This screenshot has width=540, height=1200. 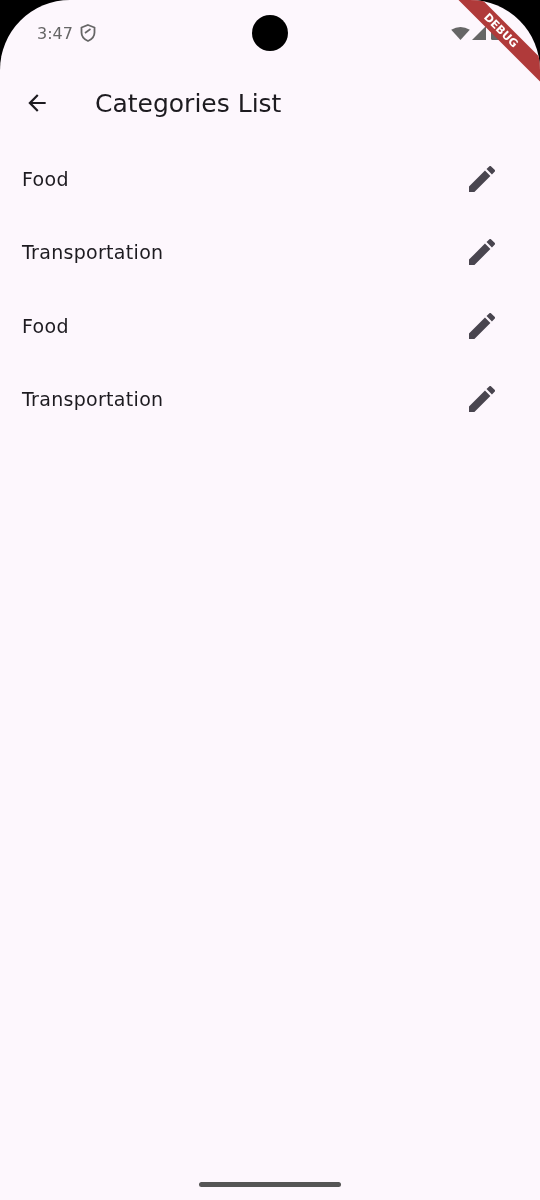 I want to click on signal-icon, so click(x=479, y=33).